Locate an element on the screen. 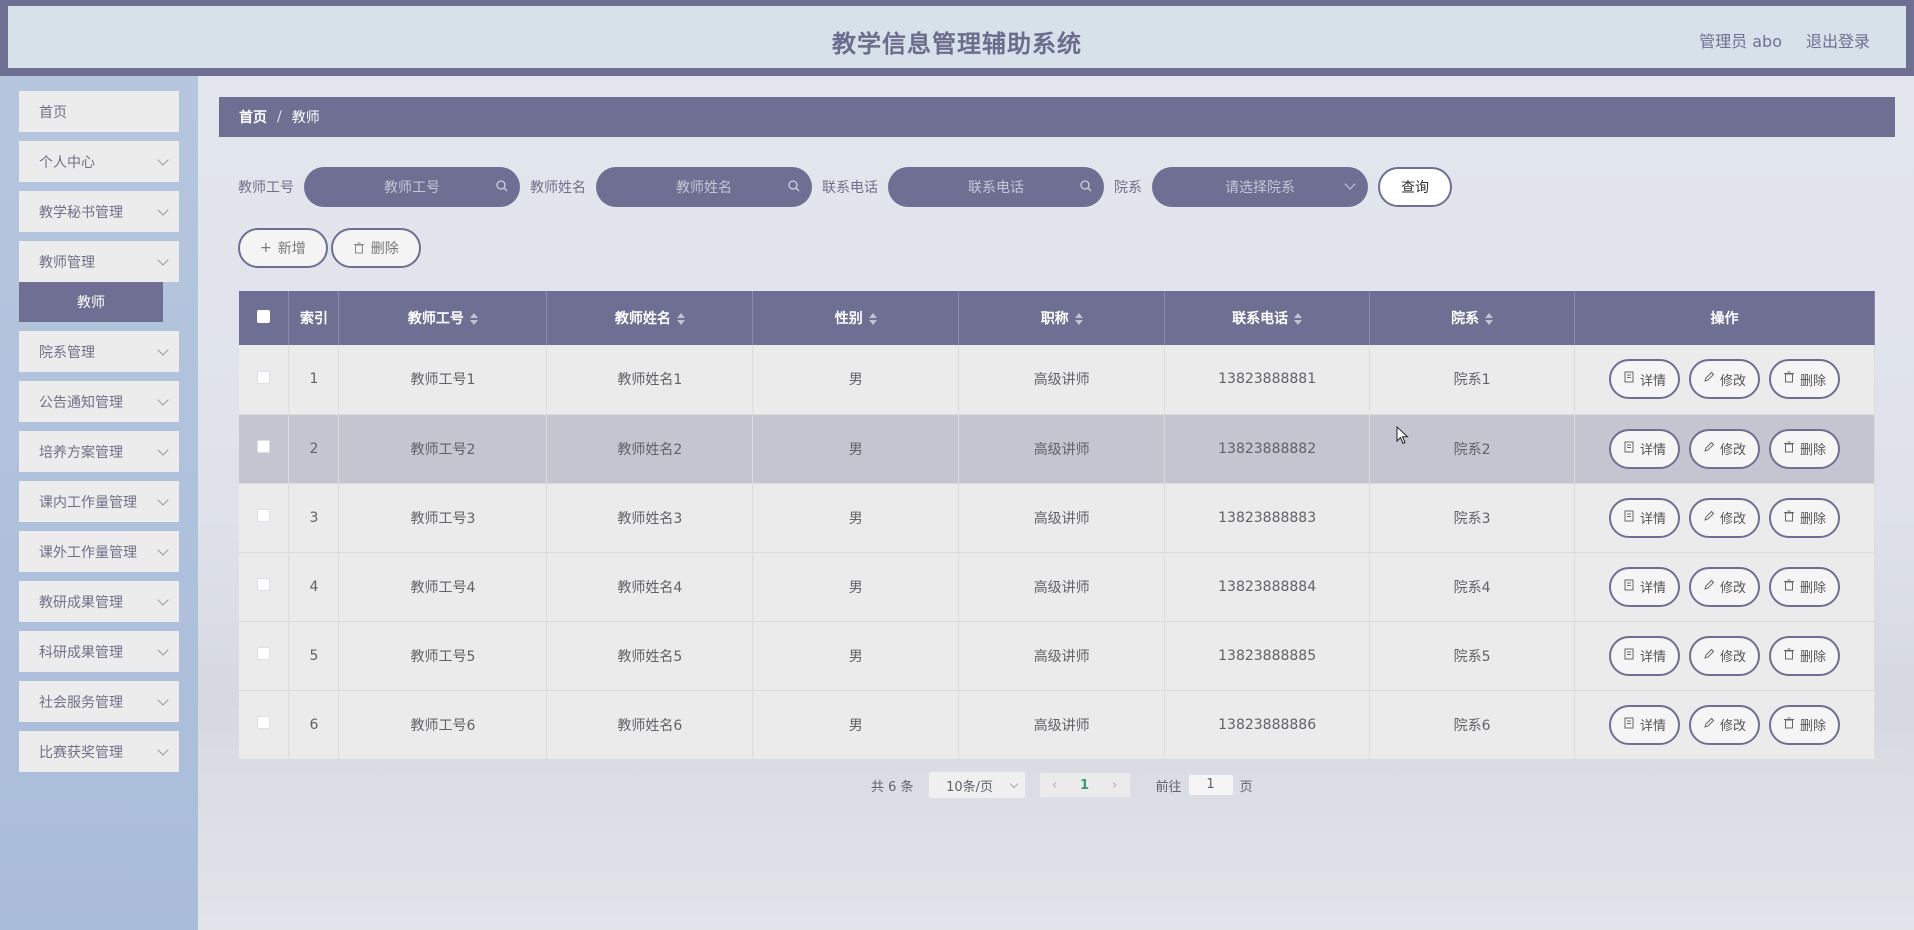  sidebar-subitem-teacher: 教师 is located at coordinates (91, 302).